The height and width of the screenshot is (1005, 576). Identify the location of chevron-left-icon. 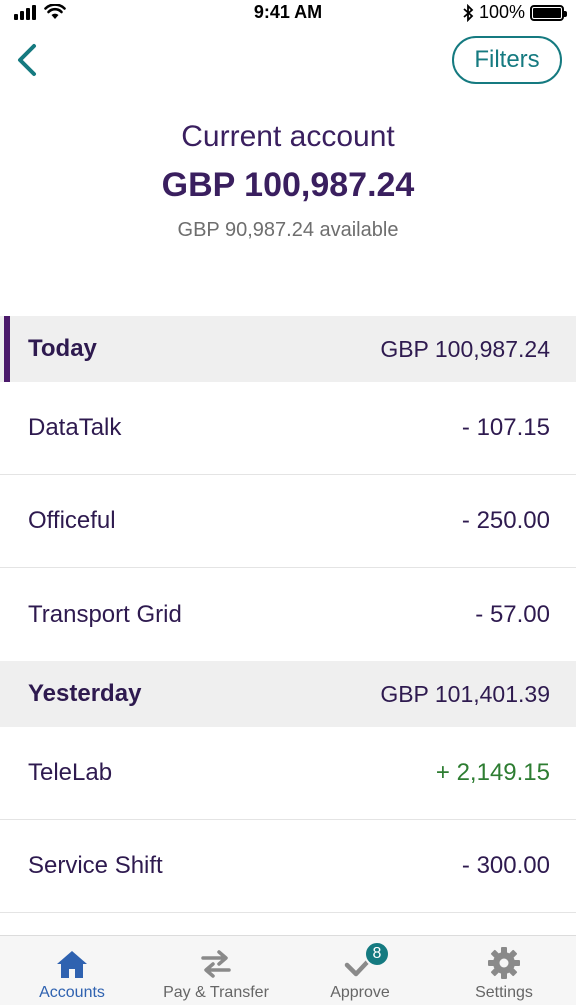
(27, 60).